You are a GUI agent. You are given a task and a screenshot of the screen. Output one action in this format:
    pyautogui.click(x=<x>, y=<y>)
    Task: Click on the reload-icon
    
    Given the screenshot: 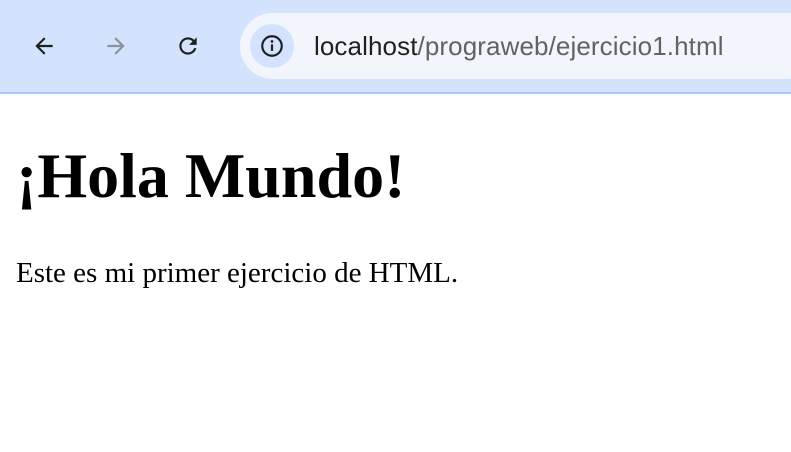 What is the action you would take?
    pyautogui.click(x=188, y=46)
    